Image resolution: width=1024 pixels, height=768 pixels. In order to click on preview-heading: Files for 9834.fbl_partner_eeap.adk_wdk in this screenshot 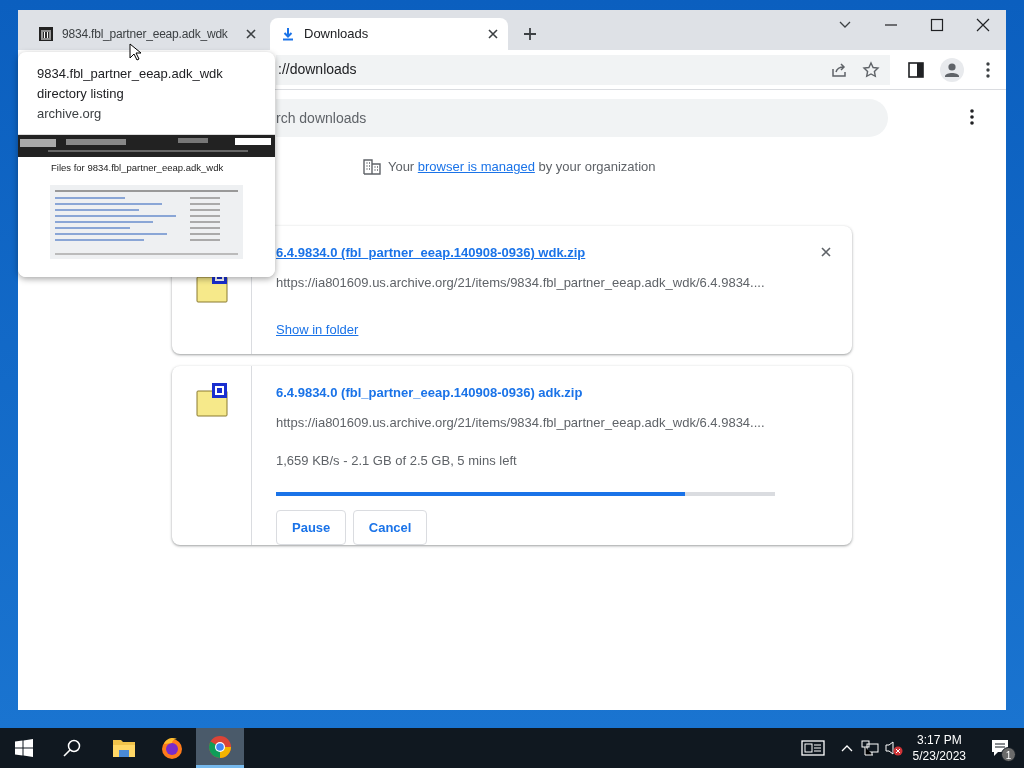, I will do `click(137, 168)`.